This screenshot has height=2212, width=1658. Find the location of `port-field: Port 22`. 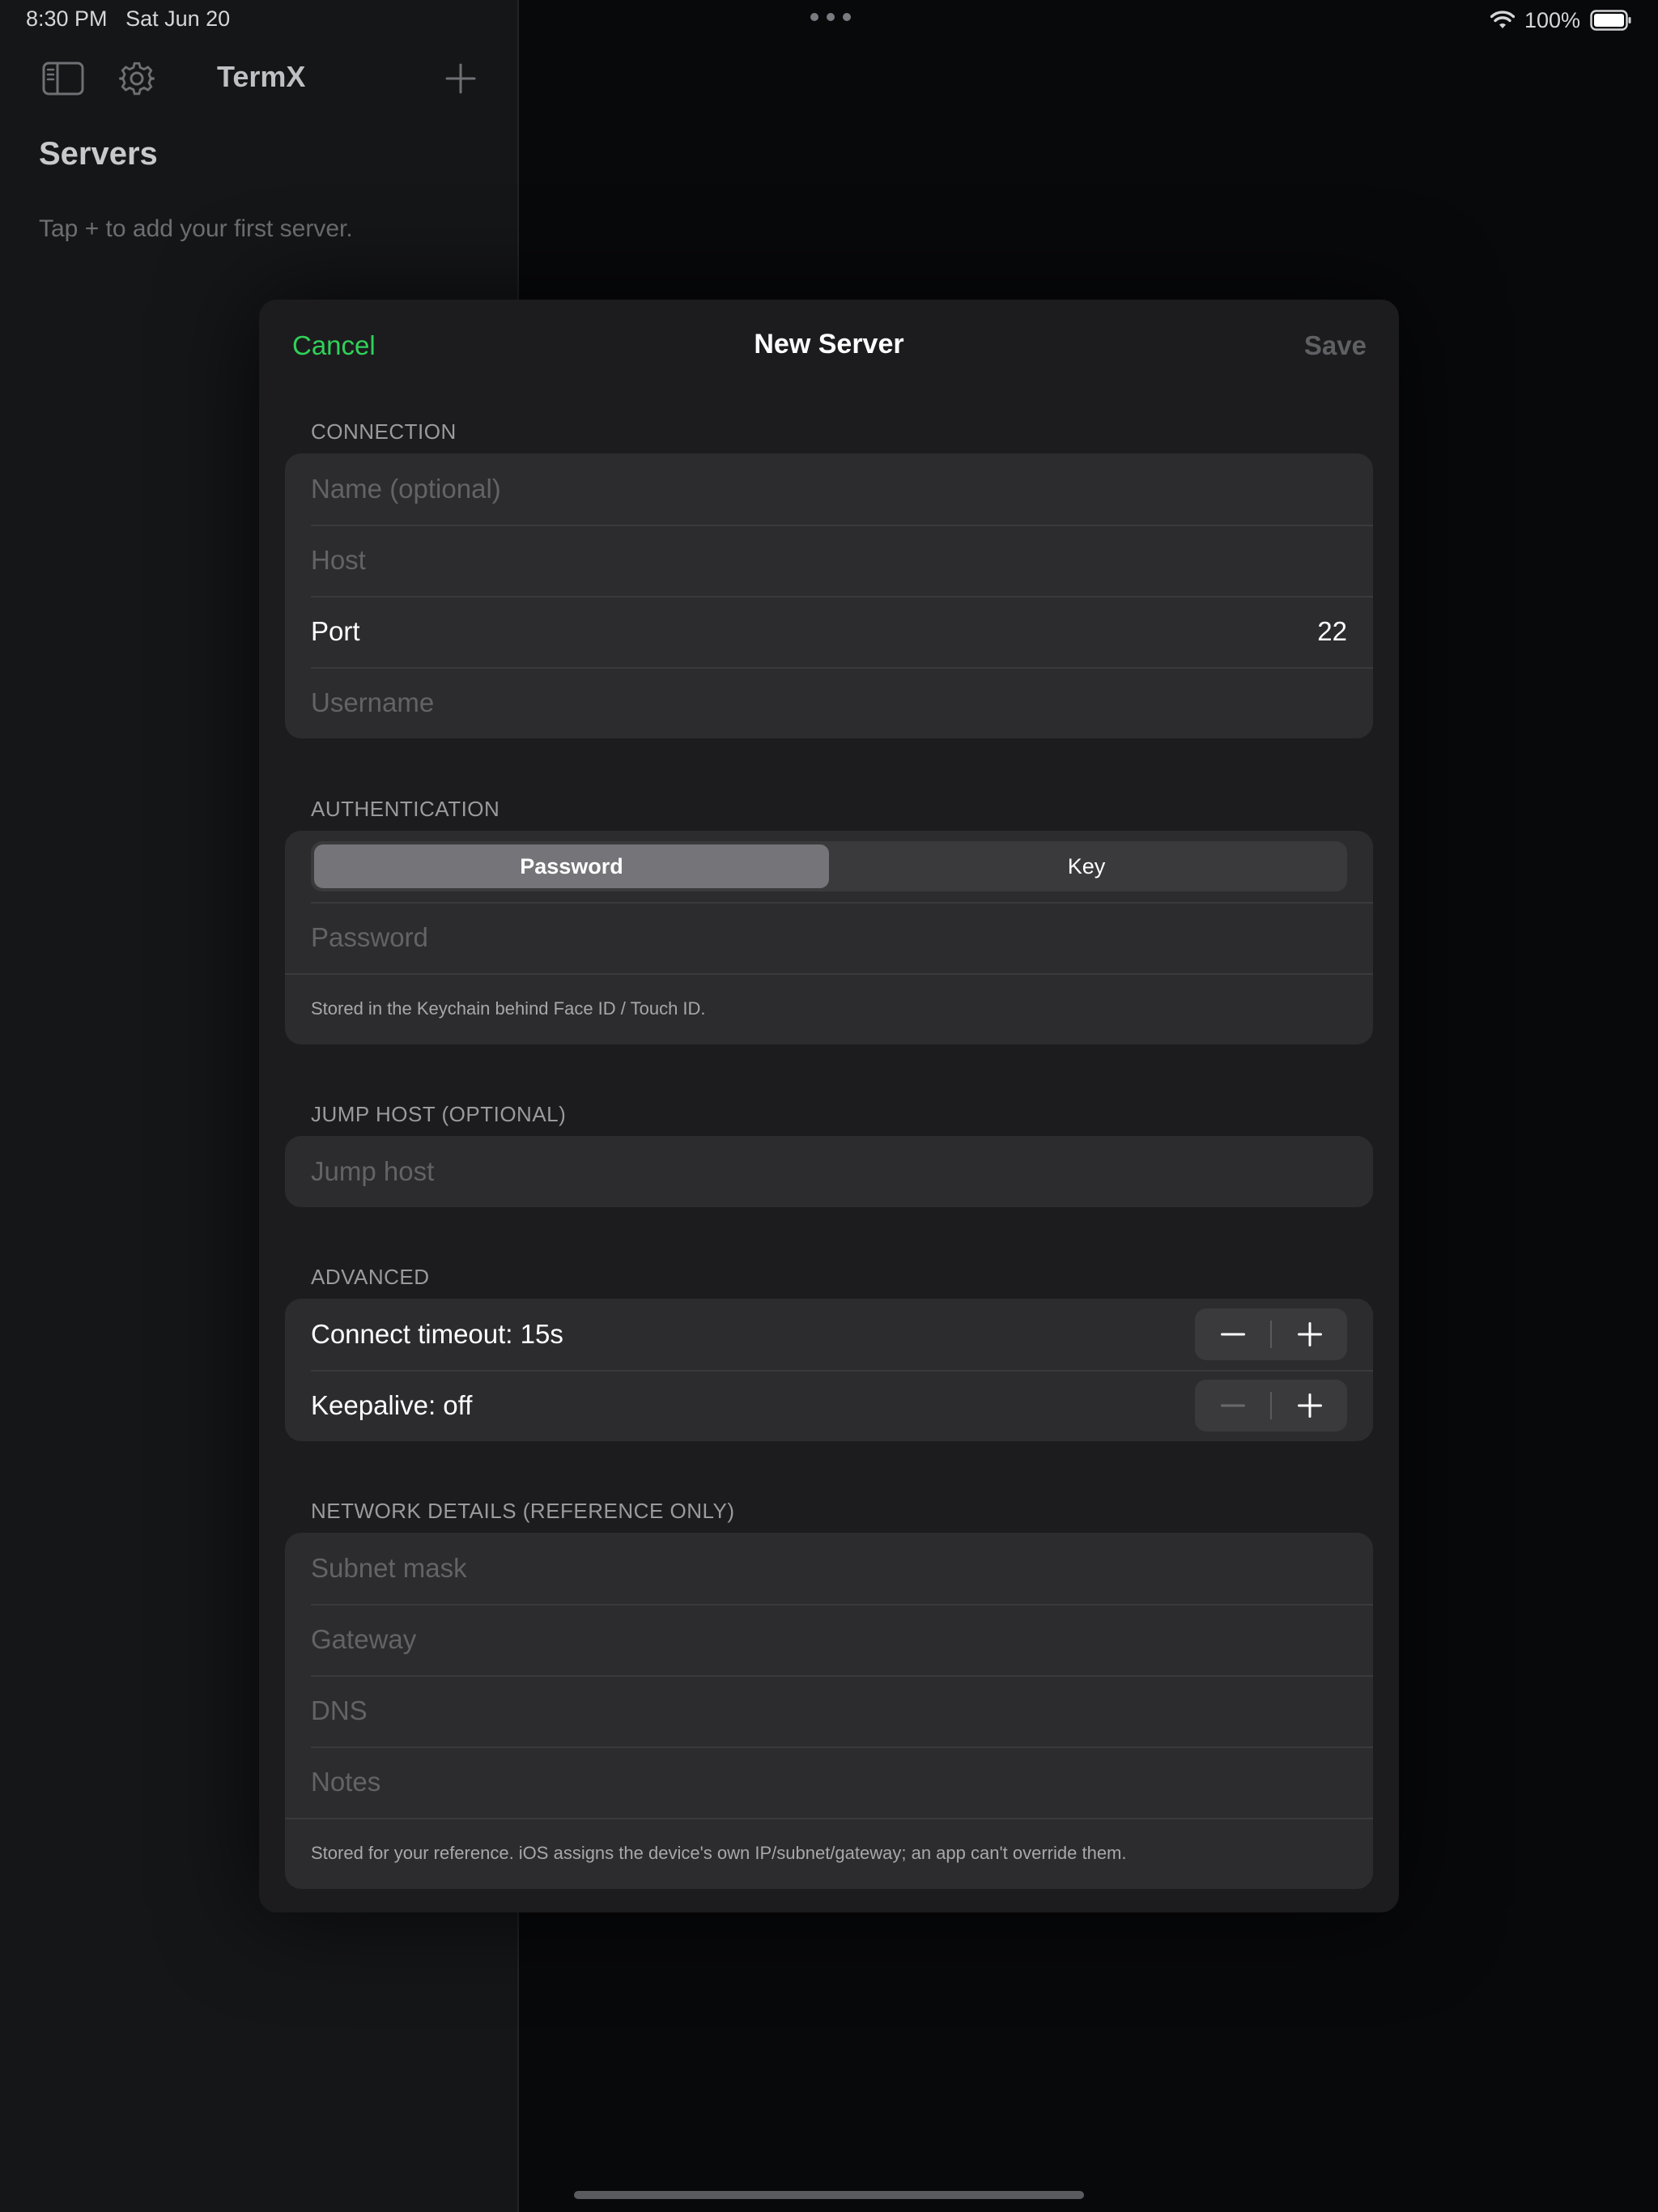

port-field: Port 22 is located at coordinates (829, 632).